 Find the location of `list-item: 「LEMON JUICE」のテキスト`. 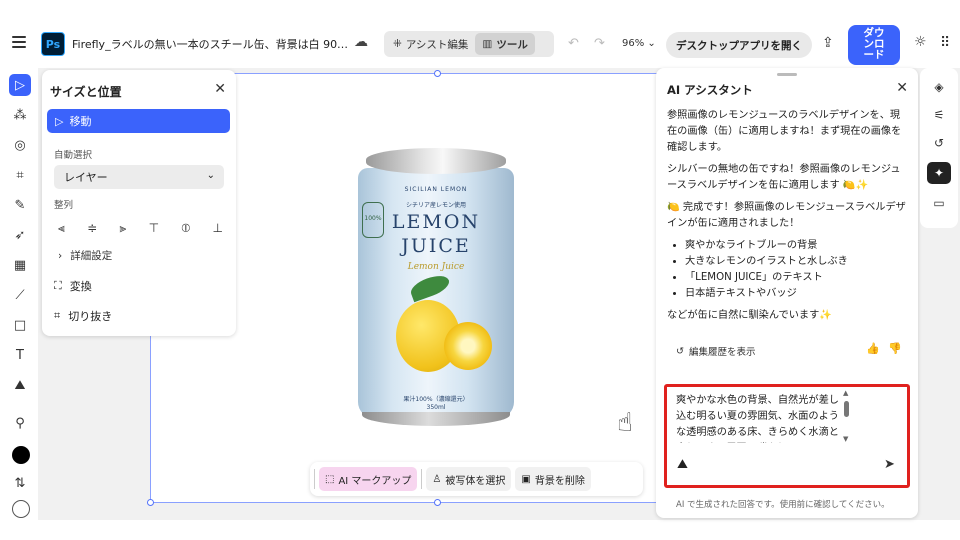

list-item: 「LEMON JUICE」のテキスト is located at coordinates (796, 278).